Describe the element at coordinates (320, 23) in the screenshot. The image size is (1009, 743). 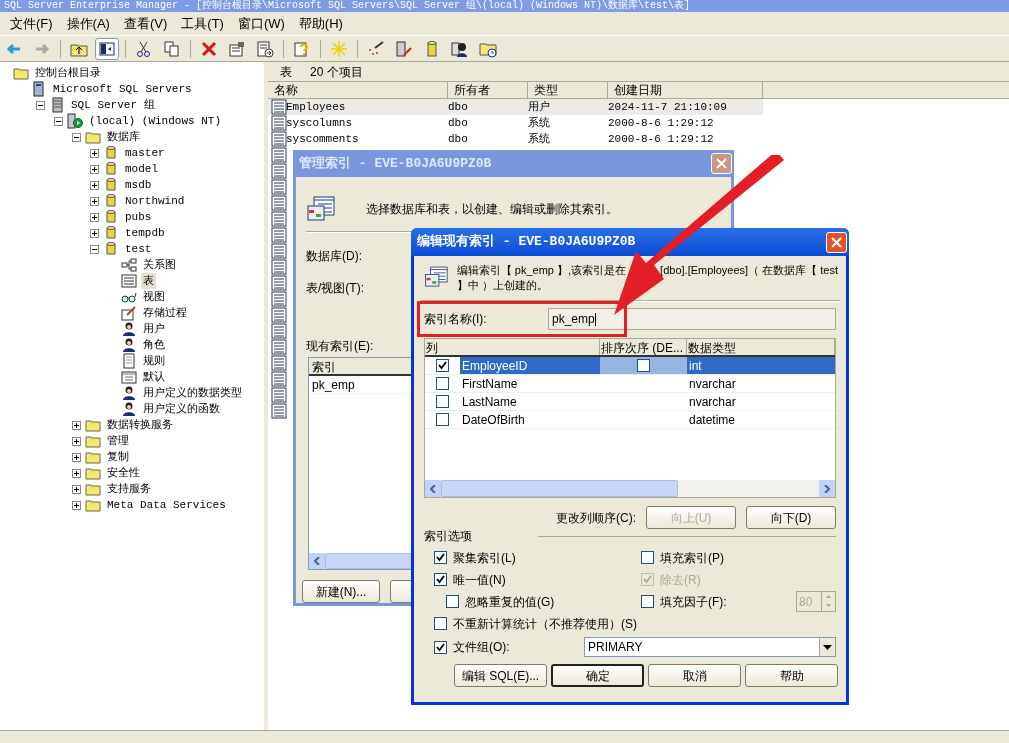
I see `menu-item: 帮助(H)` at that location.